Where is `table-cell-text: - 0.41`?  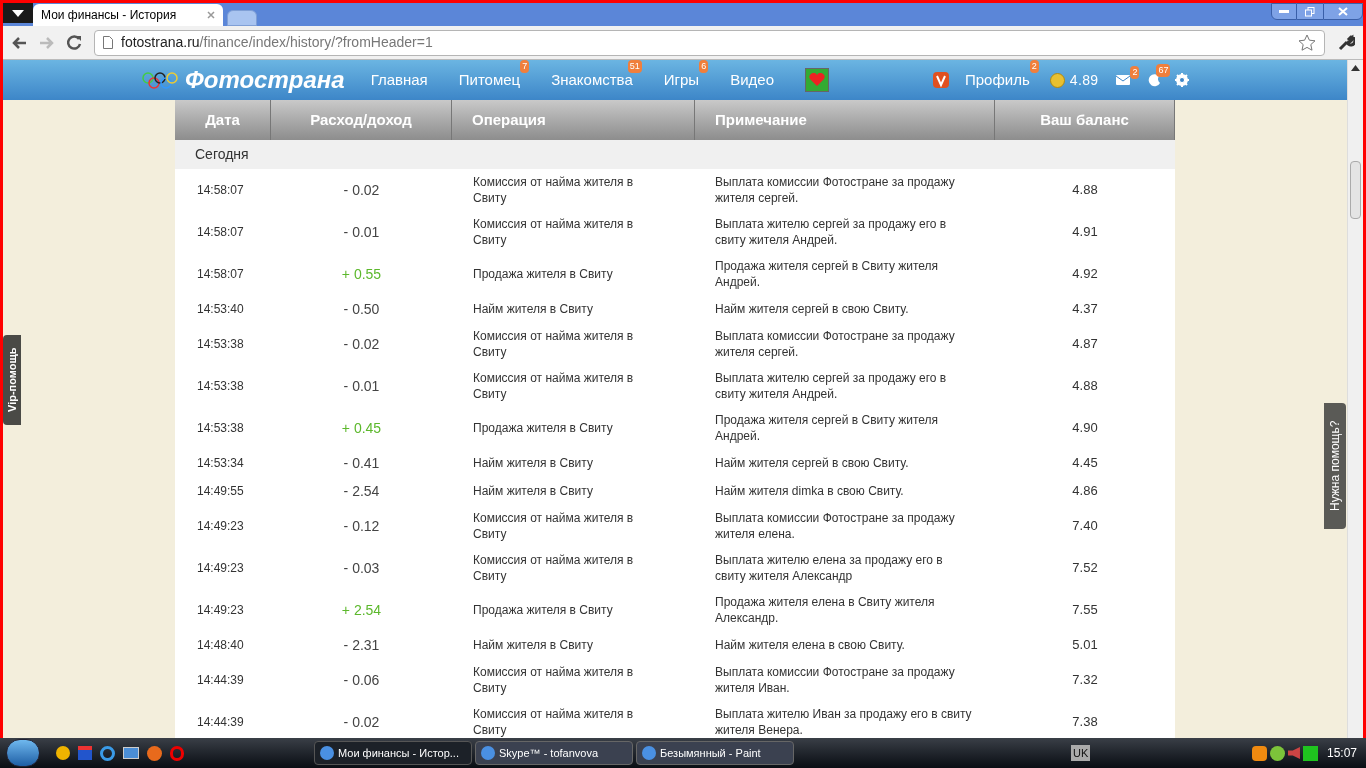 table-cell-text: - 0.41 is located at coordinates (361, 463).